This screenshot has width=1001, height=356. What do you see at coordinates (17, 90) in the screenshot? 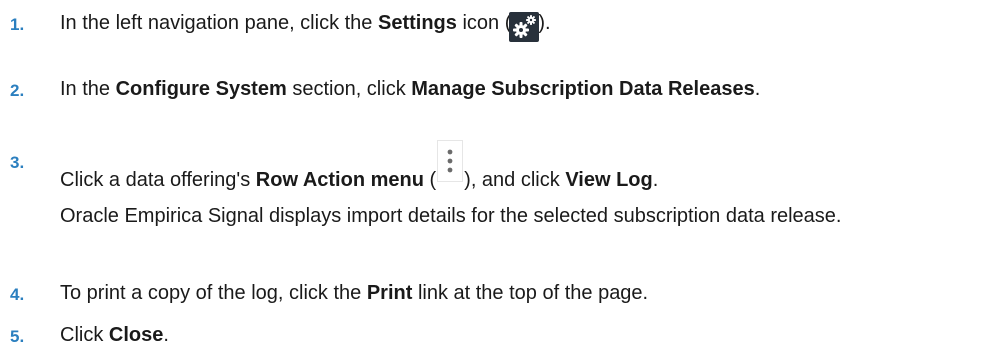
I see `step-number: 2.` at bounding box center [17, 90].